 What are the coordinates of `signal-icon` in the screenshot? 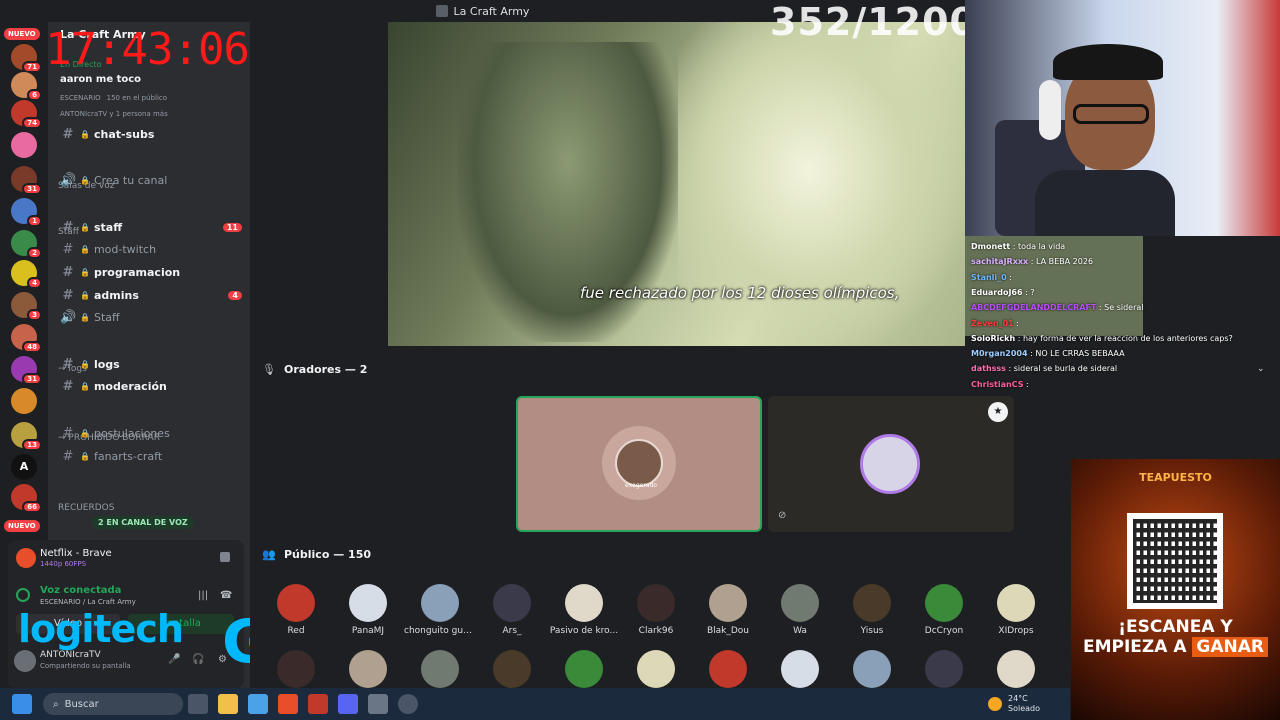 It's located at (23, 595).